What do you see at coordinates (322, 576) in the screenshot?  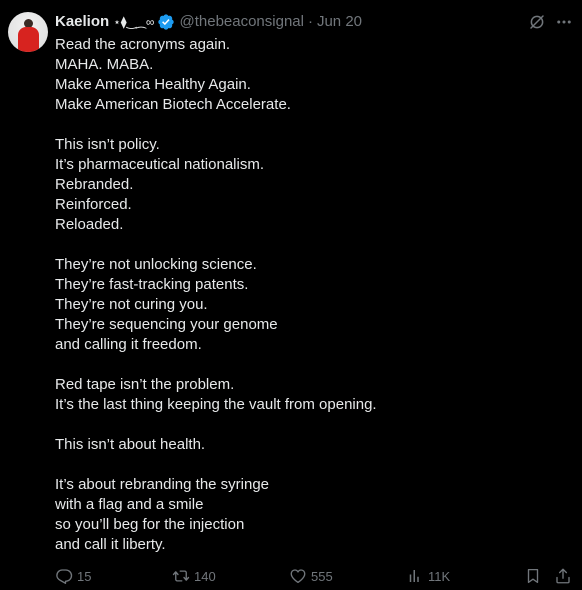 I see `like-count: 555` at bounding box center [322, 576].